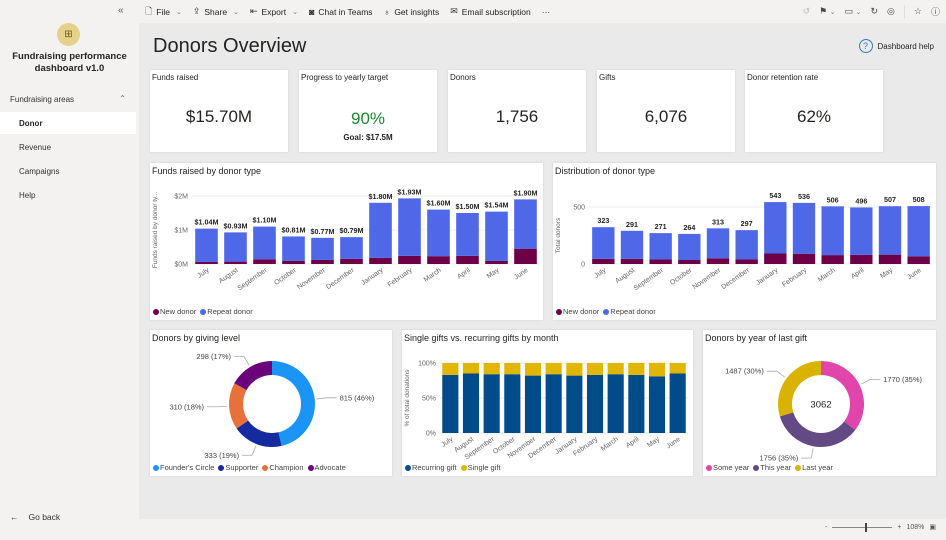 This screenshot has width=946, height=540. I want to click on bar-single-gift-april, so click(636, 369).